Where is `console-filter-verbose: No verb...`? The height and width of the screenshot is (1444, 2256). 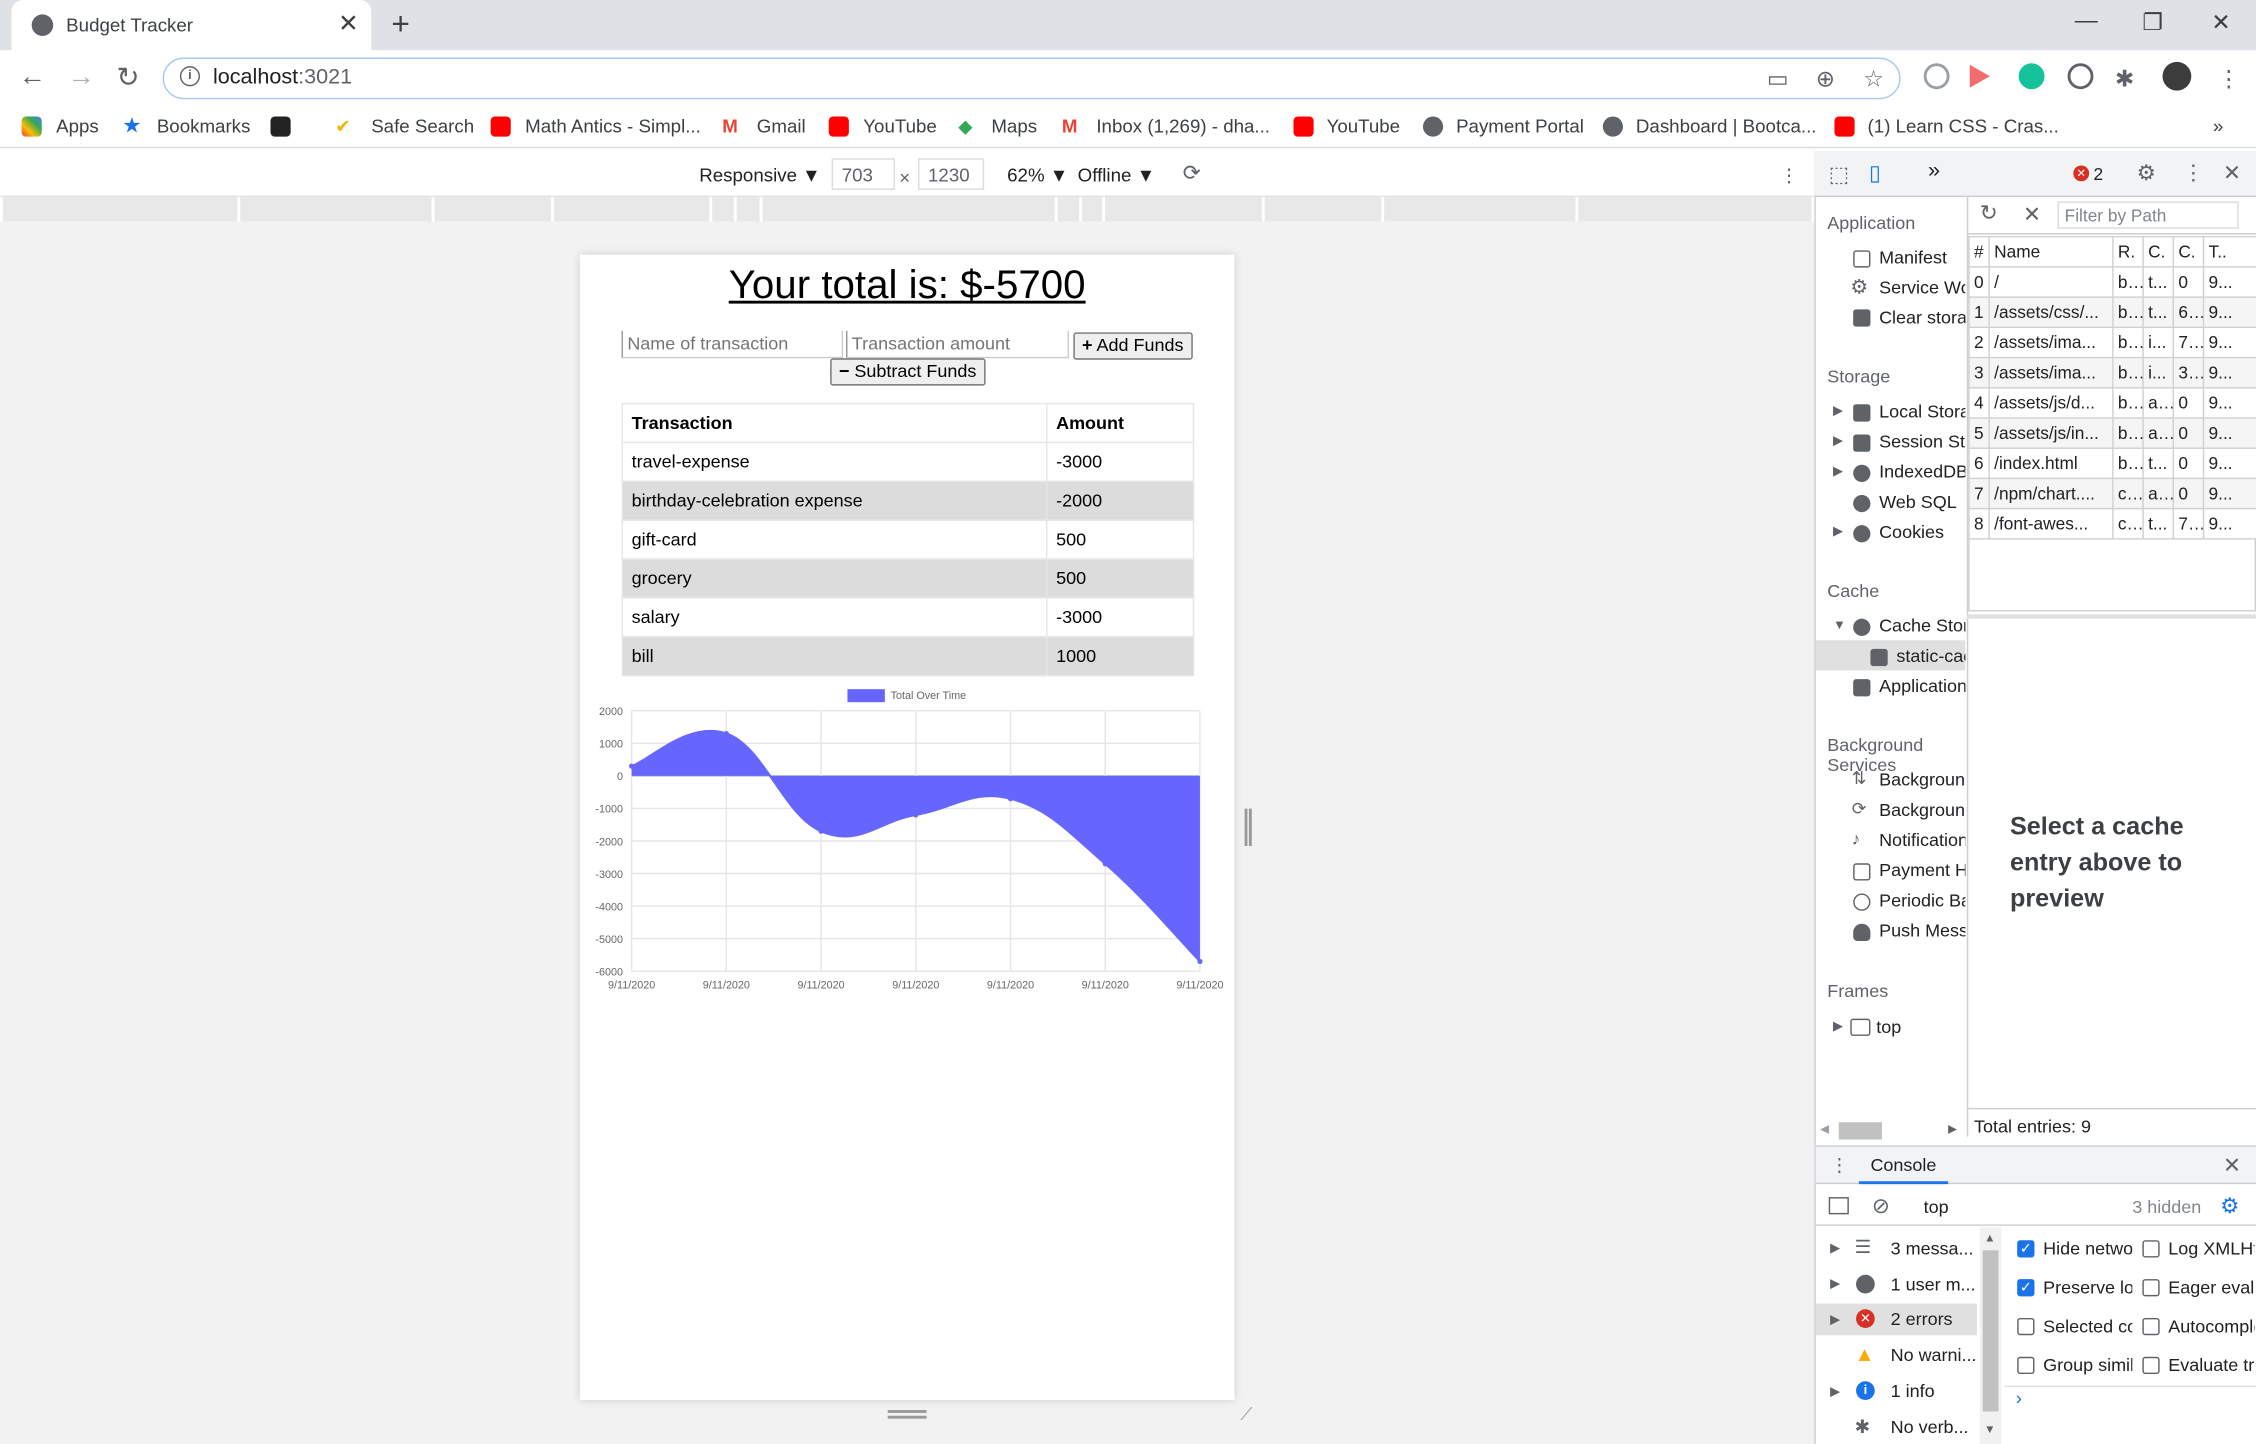
console-filter-verbose: No verb... is located at coordinates (1930, 1427).